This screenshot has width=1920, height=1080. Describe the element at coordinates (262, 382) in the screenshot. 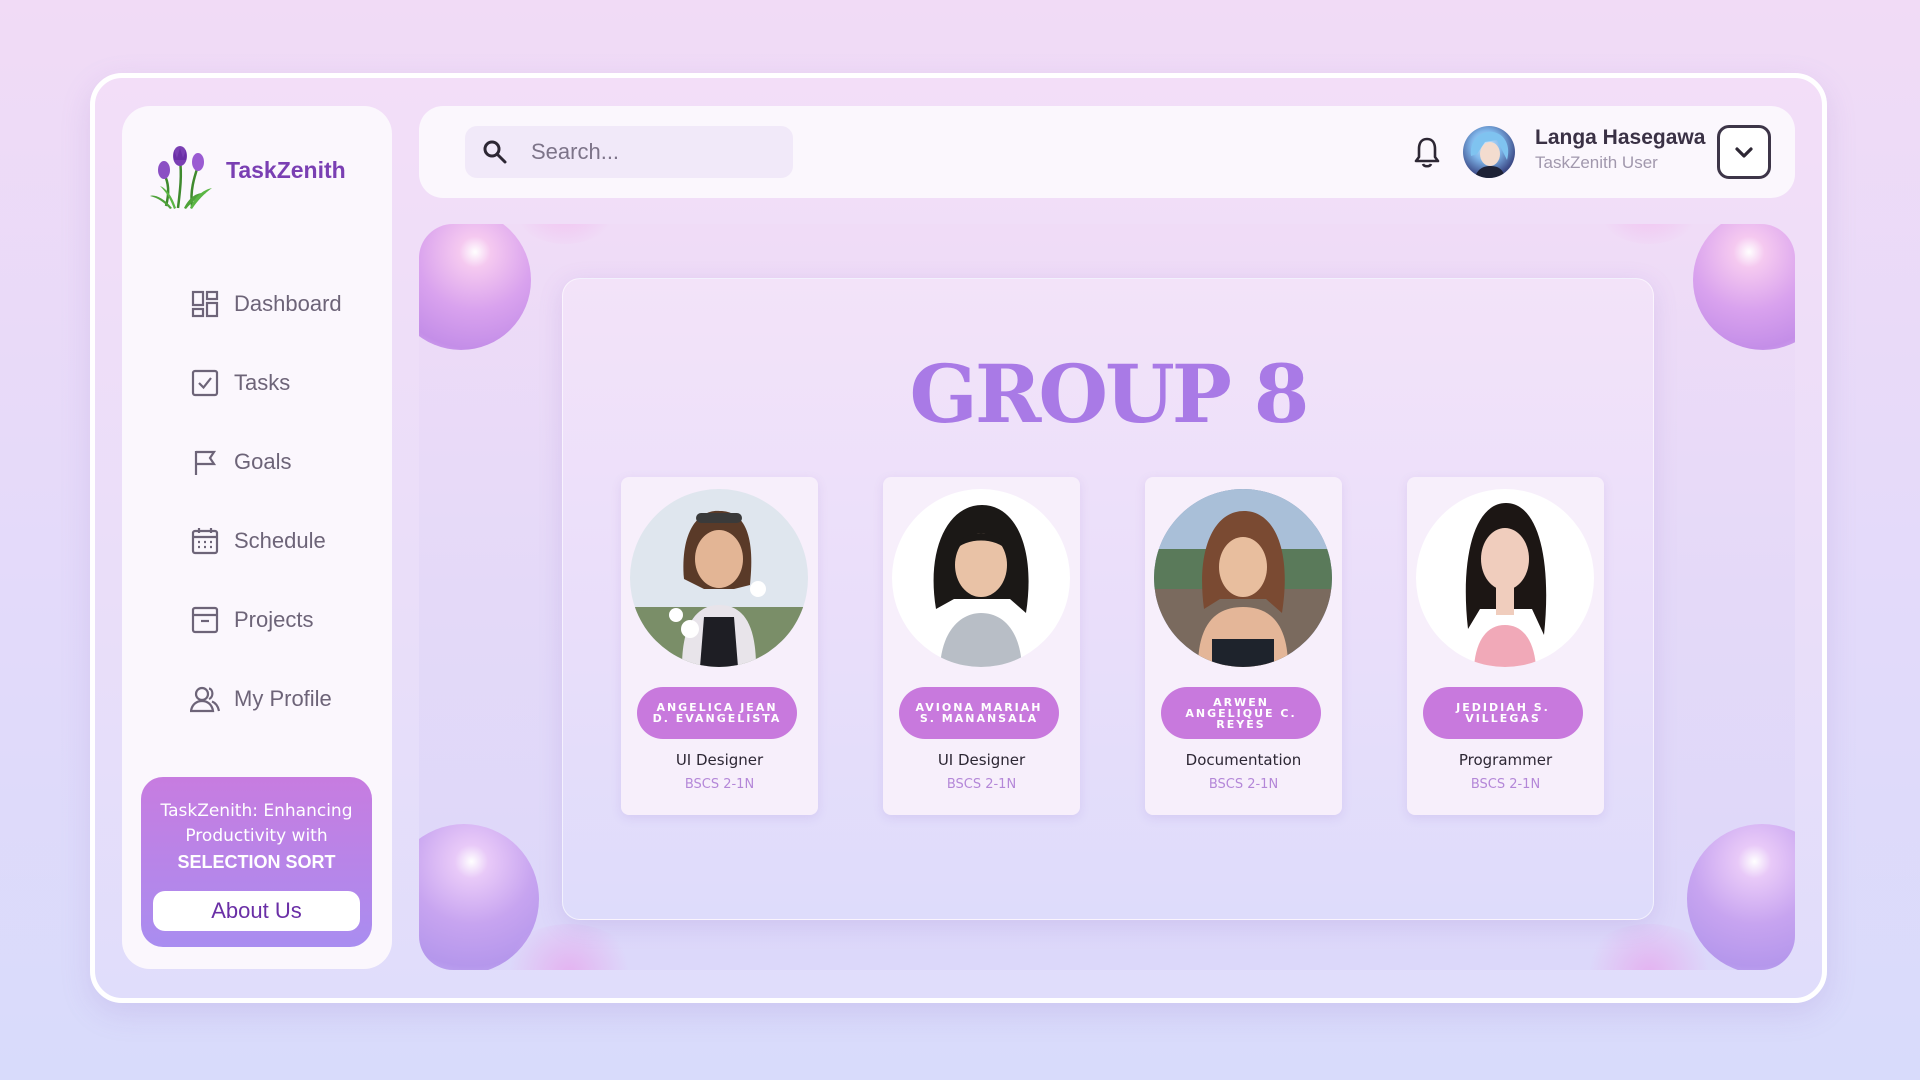

I see `sidebar-item-label: Tasks` at that location.